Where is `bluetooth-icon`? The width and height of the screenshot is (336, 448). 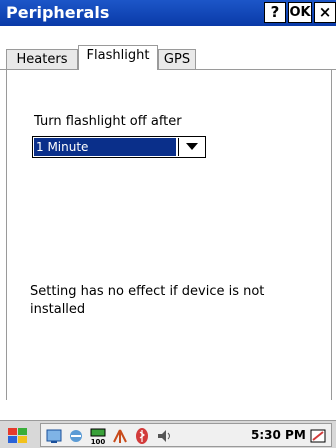
bluetooth-icon is located at coordinates (142, 436).